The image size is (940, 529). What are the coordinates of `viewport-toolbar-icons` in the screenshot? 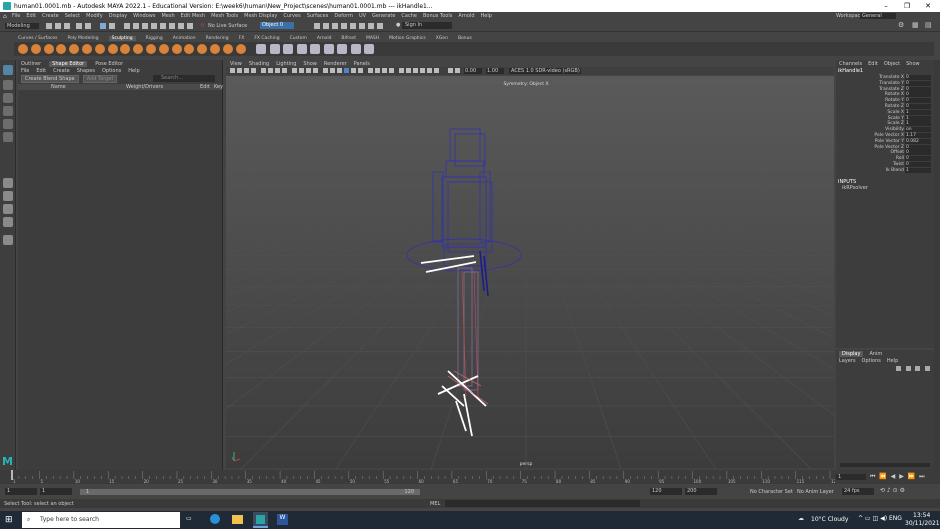 It's located at (348, 71).